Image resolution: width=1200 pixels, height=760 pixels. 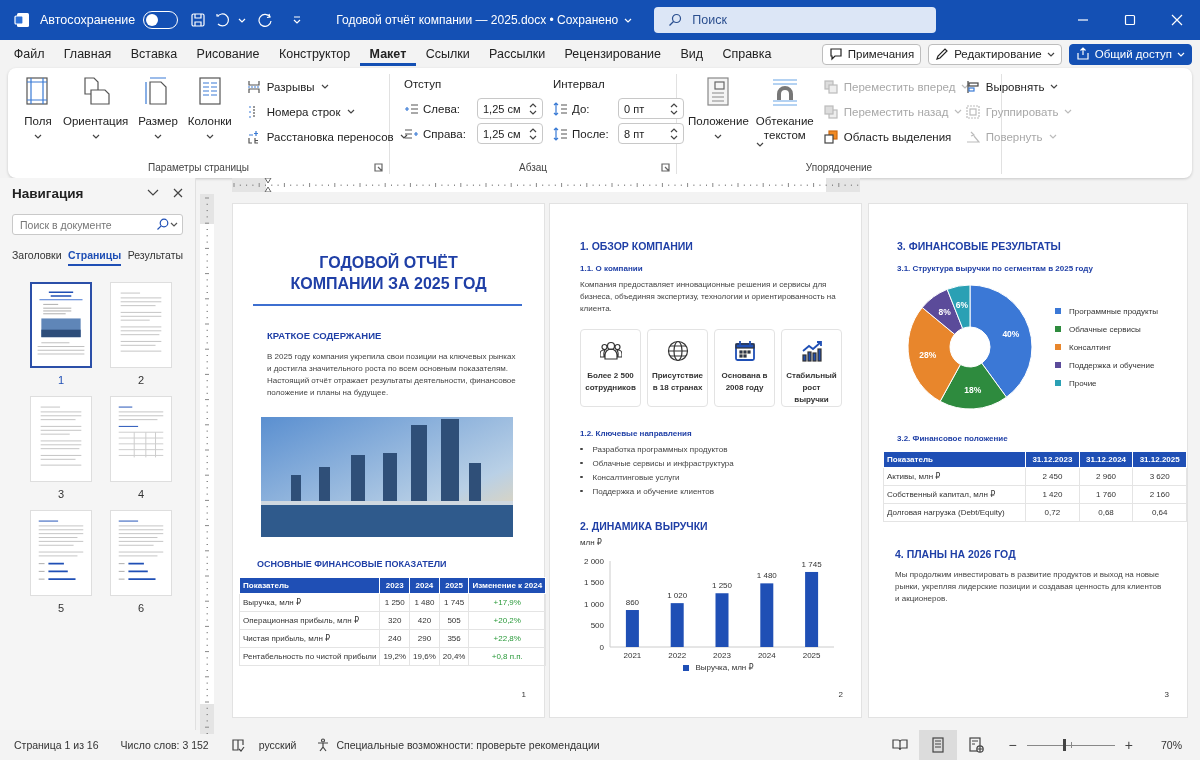 I want to click on chevron-down-icon, so click(x=153, y=193).